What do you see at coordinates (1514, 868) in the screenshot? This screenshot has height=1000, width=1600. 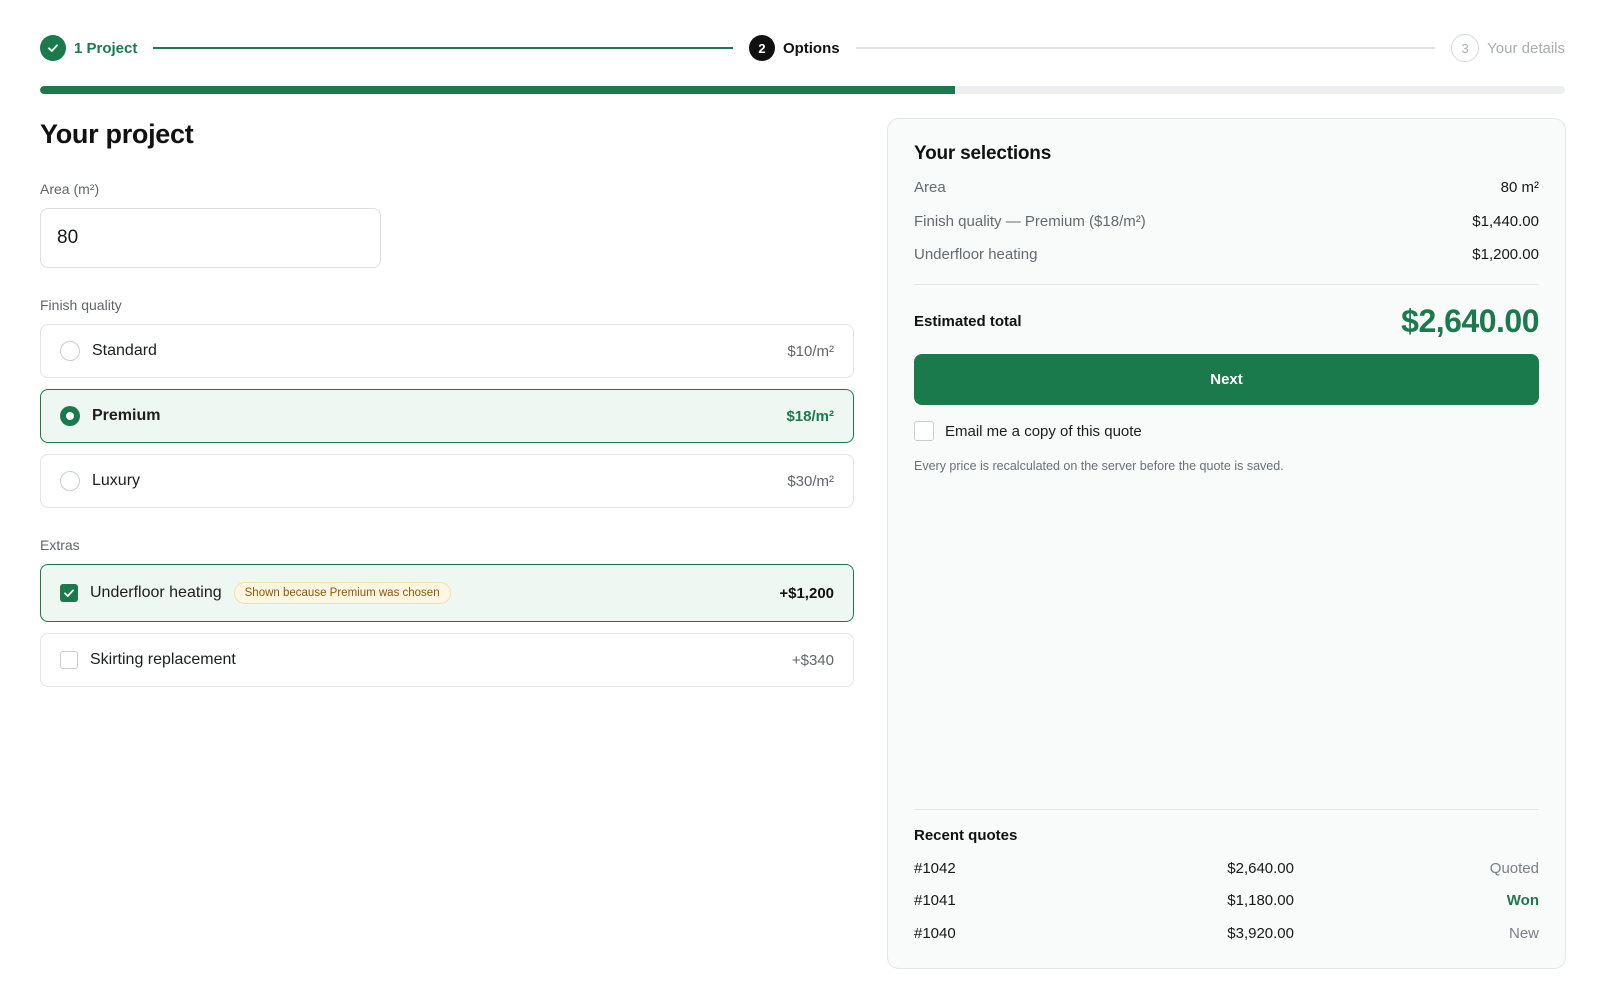 I see `quote-status: Quoted` at bounding box center [1514, 868].